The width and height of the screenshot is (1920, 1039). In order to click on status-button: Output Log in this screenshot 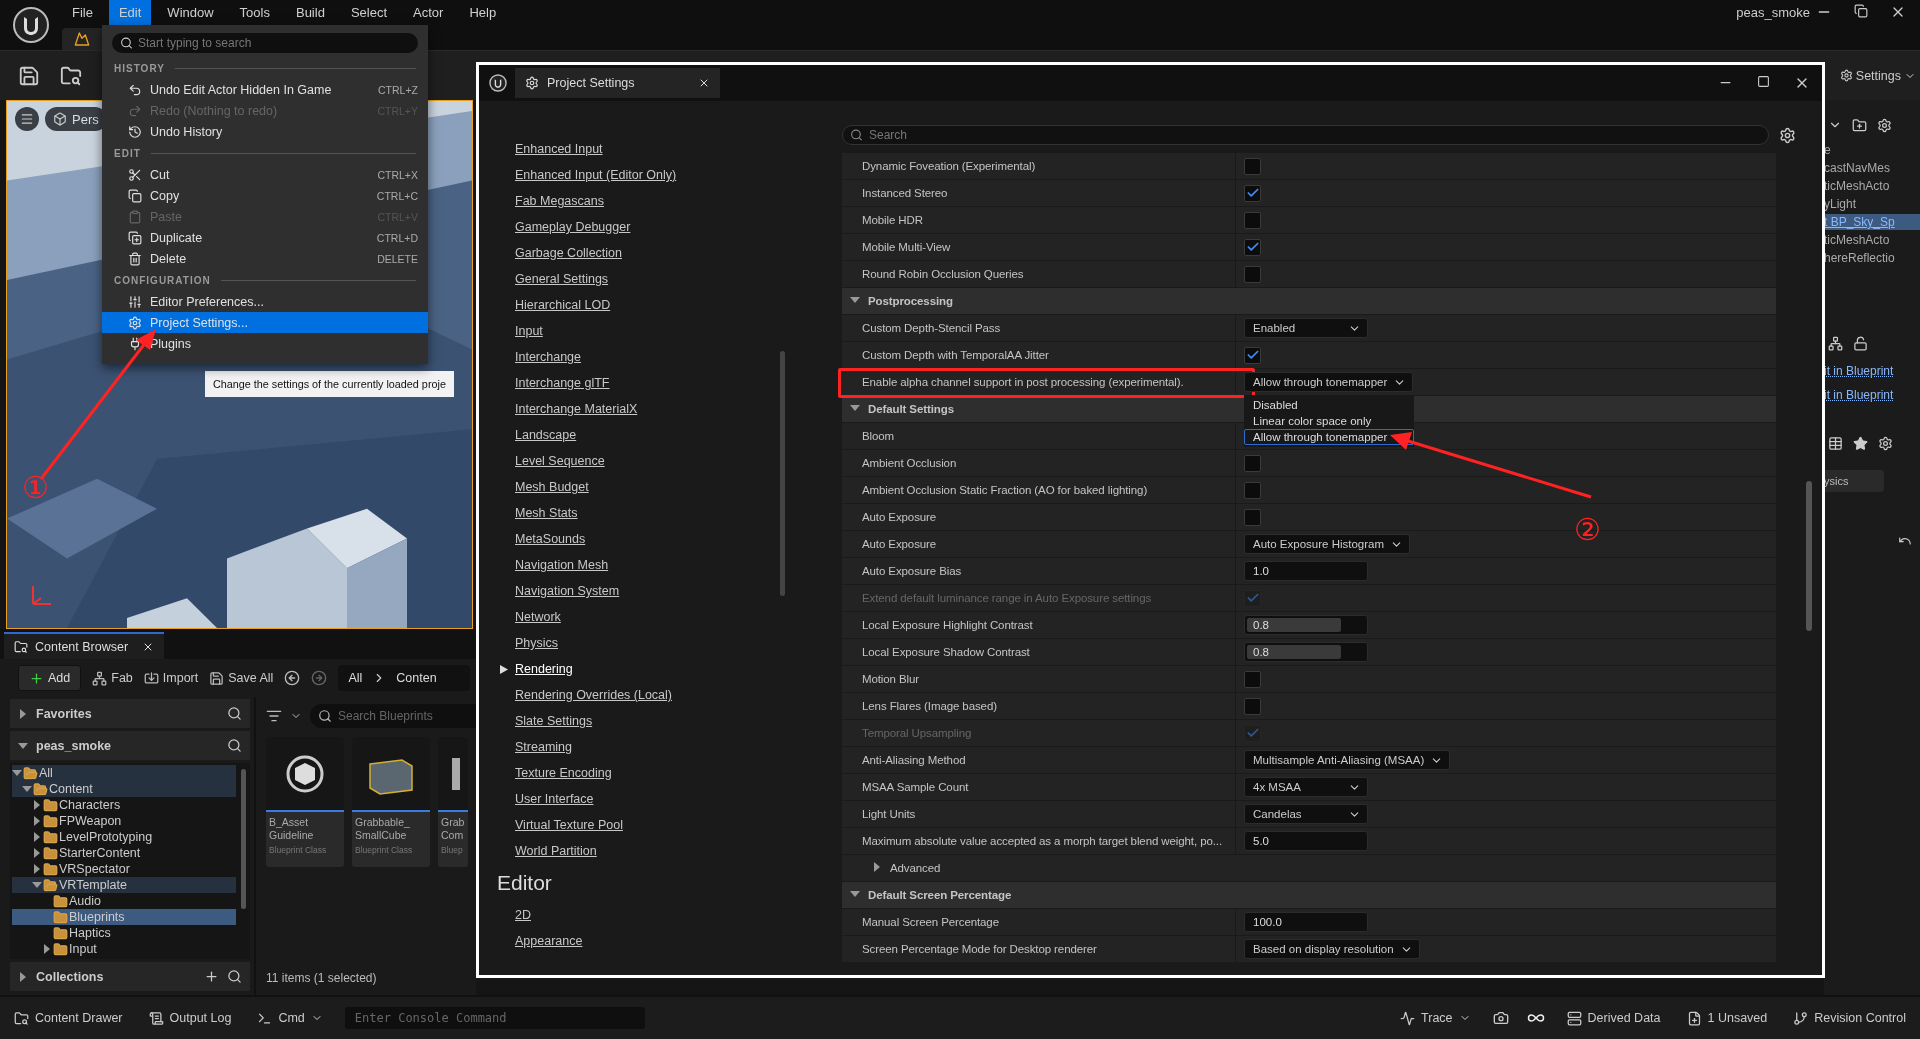, I will do `click(190, 1018)`.